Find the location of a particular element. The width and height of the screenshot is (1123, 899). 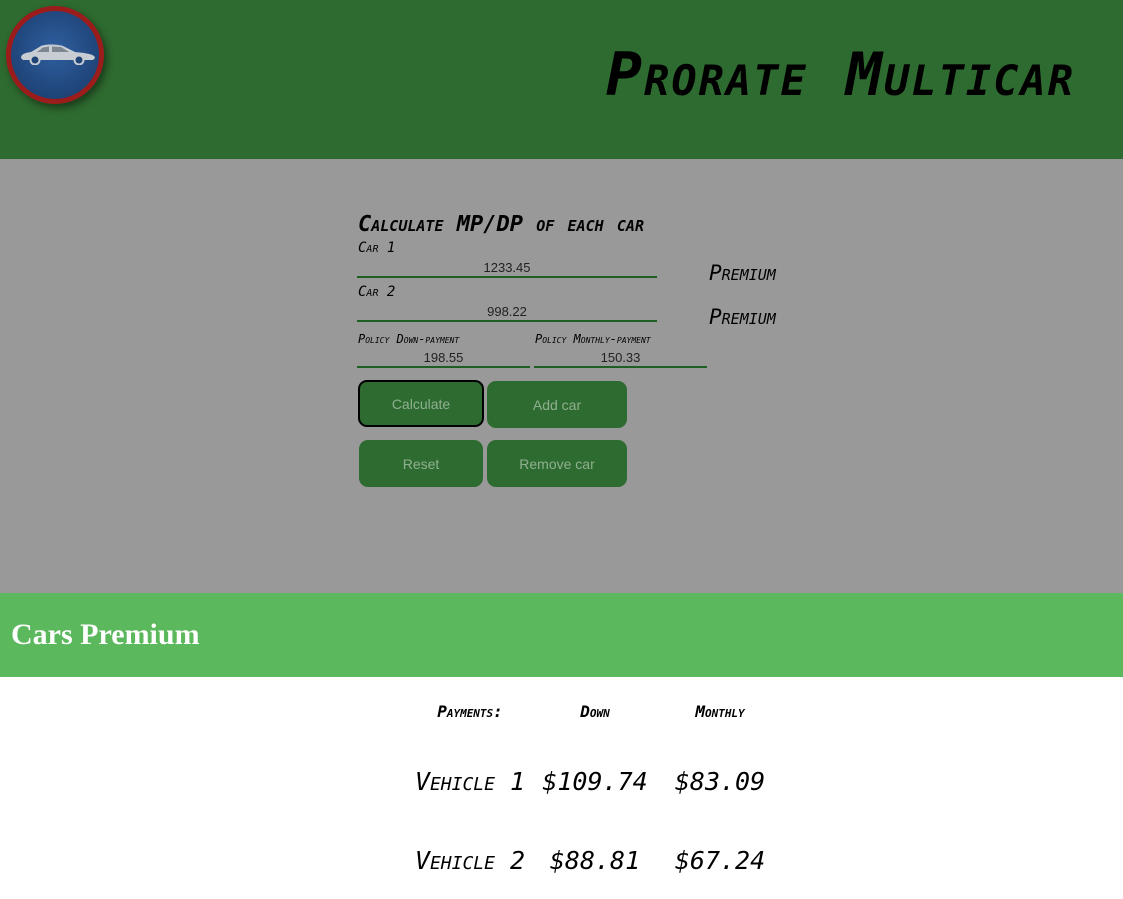

page-title: Prorate Multicar is located at coordinates (840, 75).